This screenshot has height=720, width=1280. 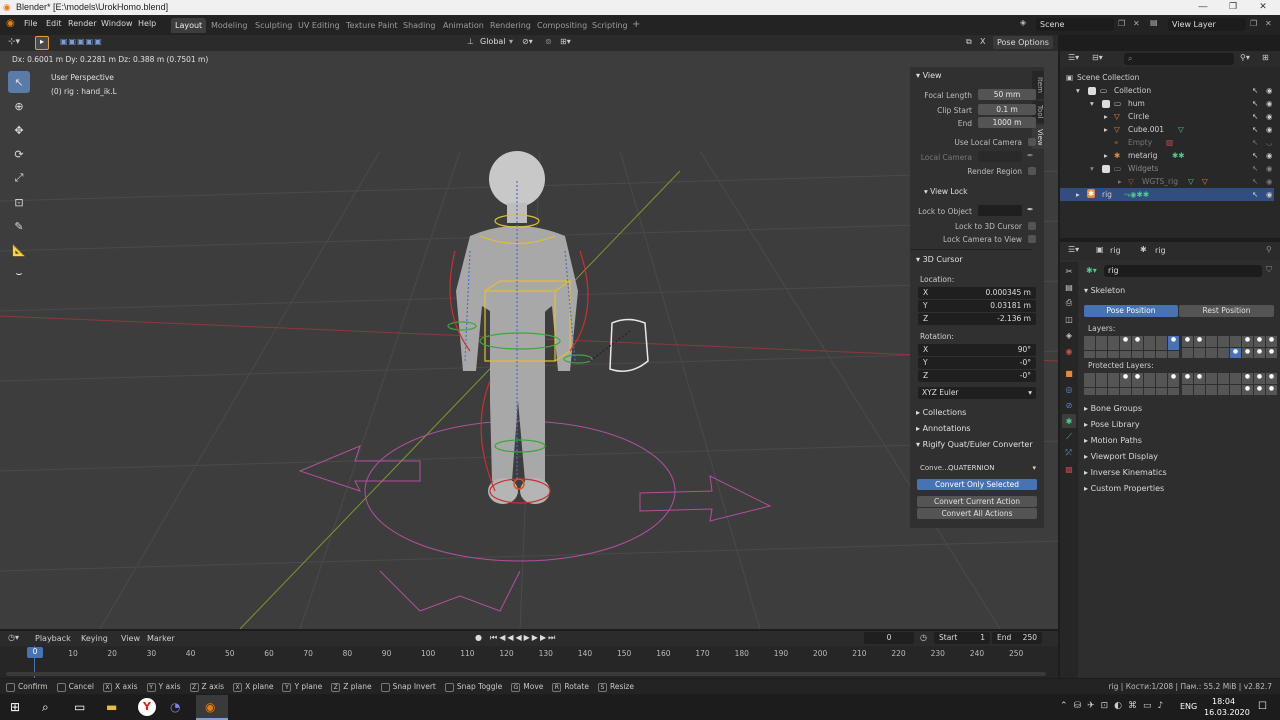 I want to click on tool-tab-icon: ✂, so click(x=1069, y=271).